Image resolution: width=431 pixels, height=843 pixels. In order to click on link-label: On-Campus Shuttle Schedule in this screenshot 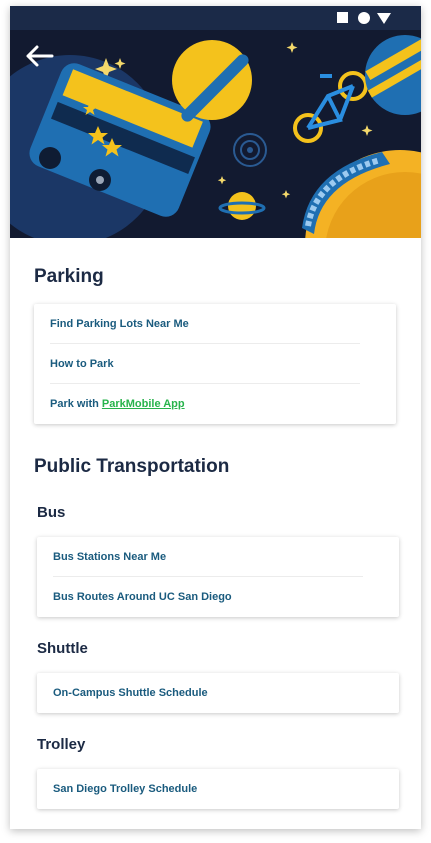, I will do `click(130, 693)`.